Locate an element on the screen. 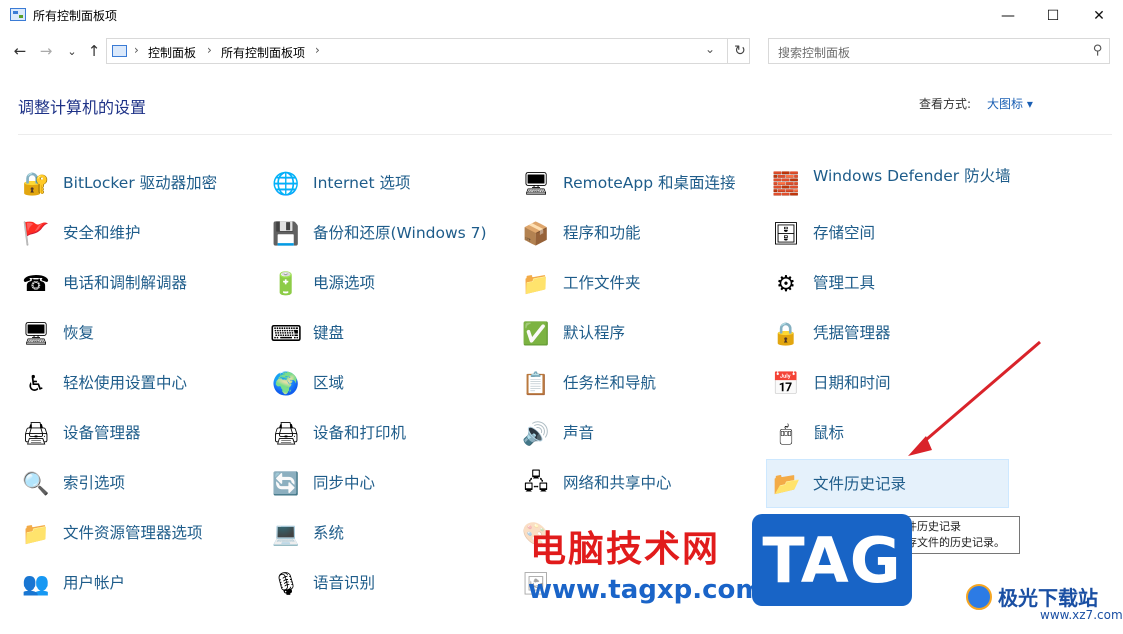 This screenshot has height=634, width=1123. arrow-shaft is located at coordinates (980, 393).